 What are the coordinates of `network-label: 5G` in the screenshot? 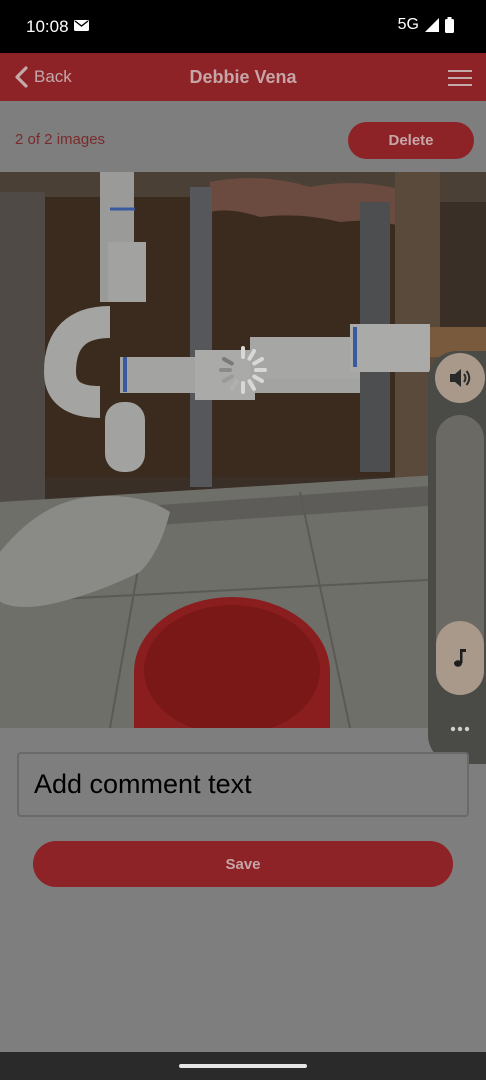 It's located at (408, 24).